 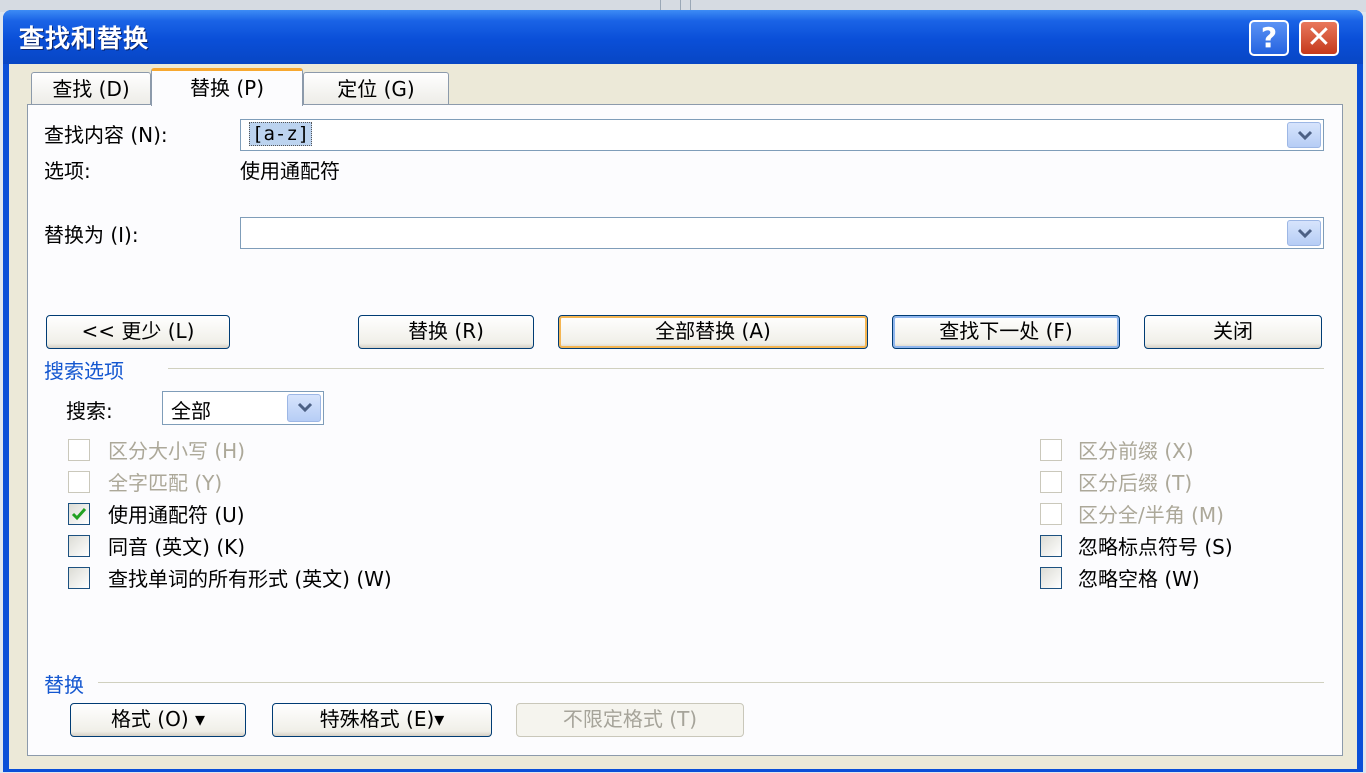 What do you see at coordinates (782, 135) in the screenshot?
I see `find-what-field: [a-z]` at bounding box center [782, 135].